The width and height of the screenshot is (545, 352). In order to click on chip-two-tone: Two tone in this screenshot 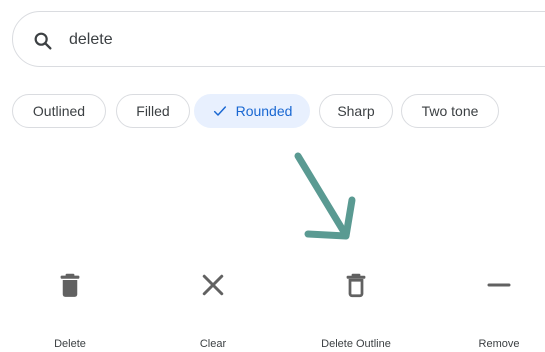, I will do `click(450, 111)`.